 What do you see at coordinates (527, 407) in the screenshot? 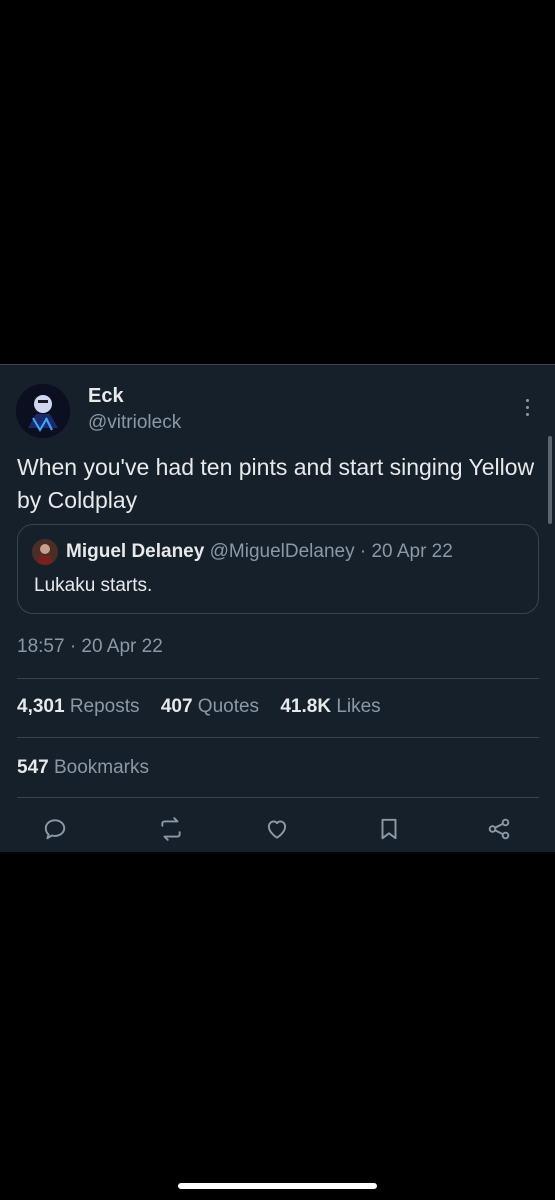
I see `more-options-icon` at bounding box center [527, 407].